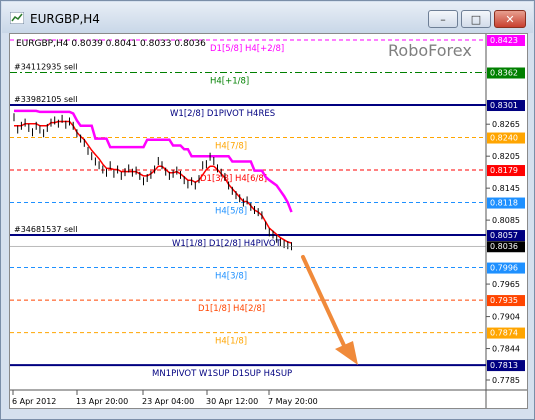 This screenshot has width=535, height=420. What do you see at coordinates (506, 380) in the screenshot?
I see `y-tick-label: 0.7785` at bounding box center [506, 380].